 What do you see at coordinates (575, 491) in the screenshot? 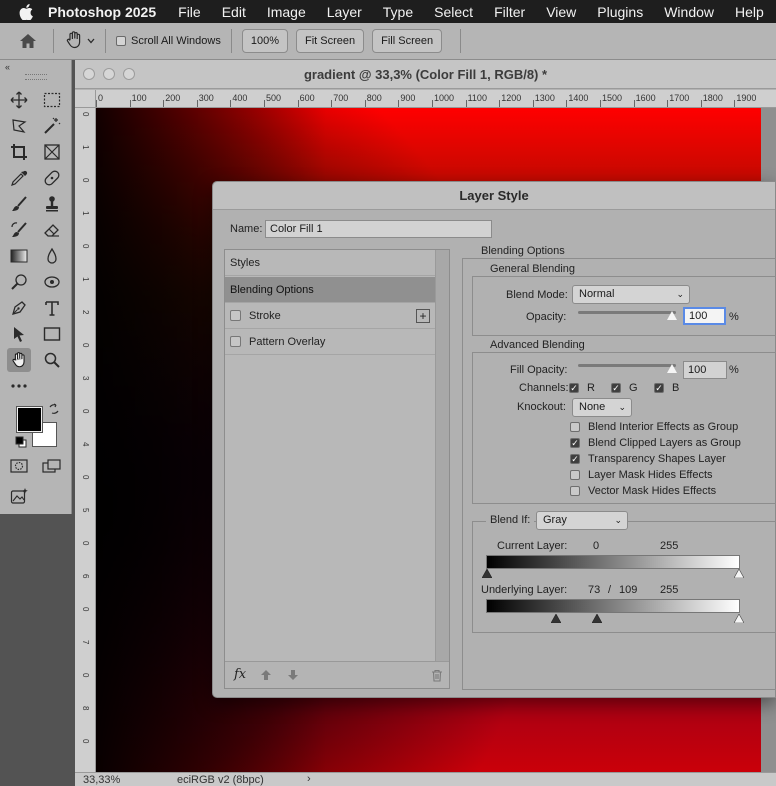
I see `vector-mask-hides-effects-checkbox` at bounding box center [575, 491].